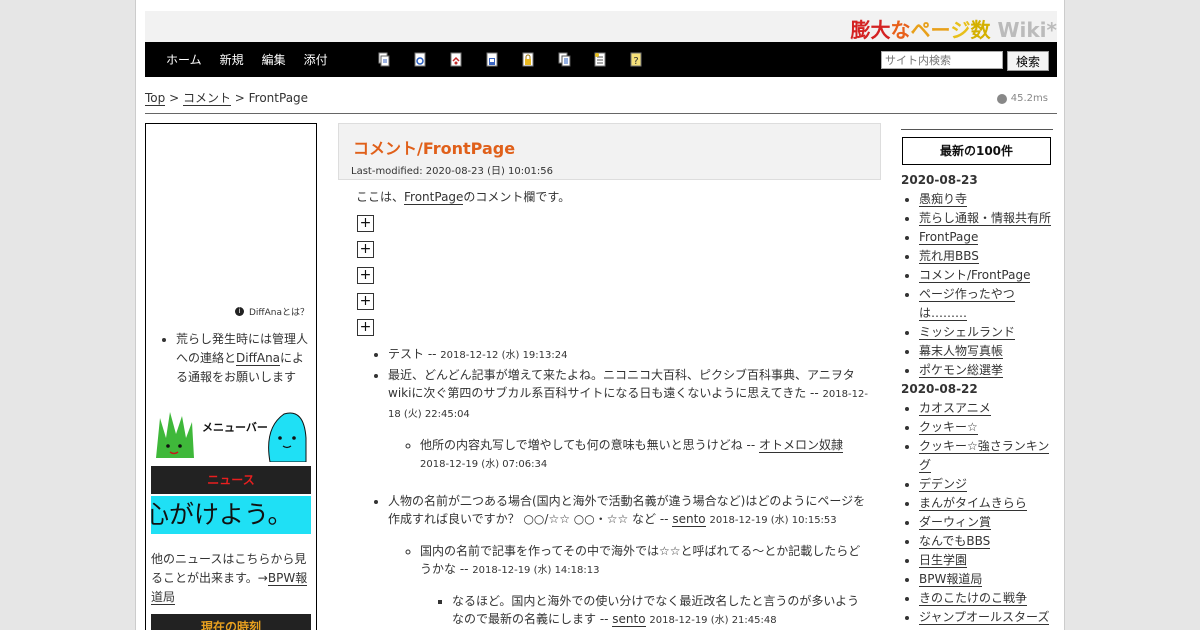 This screenshot has width=1200, height=630. Describe the element at coordinates (1028, 61) in the screenshot. I see `search-button: 検索` at that location.